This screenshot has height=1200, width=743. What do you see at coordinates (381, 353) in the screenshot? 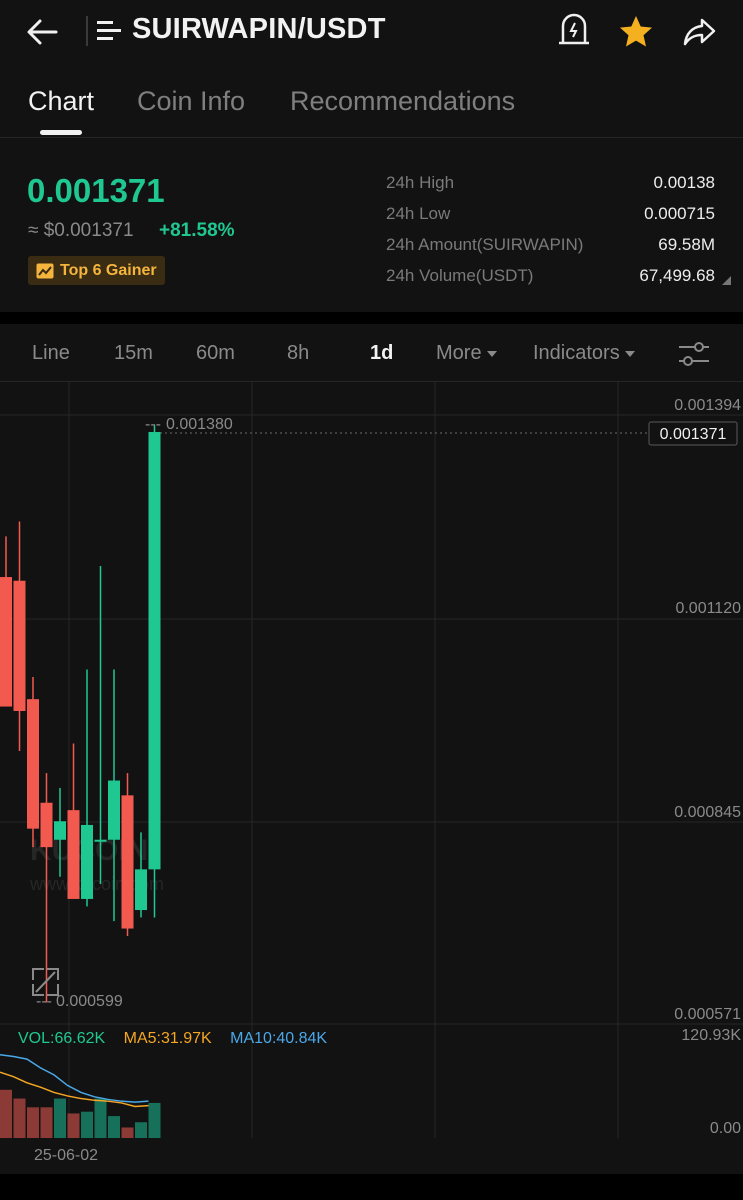
I see `timeframe-1d: 1d` at bounding box center [381, 353].